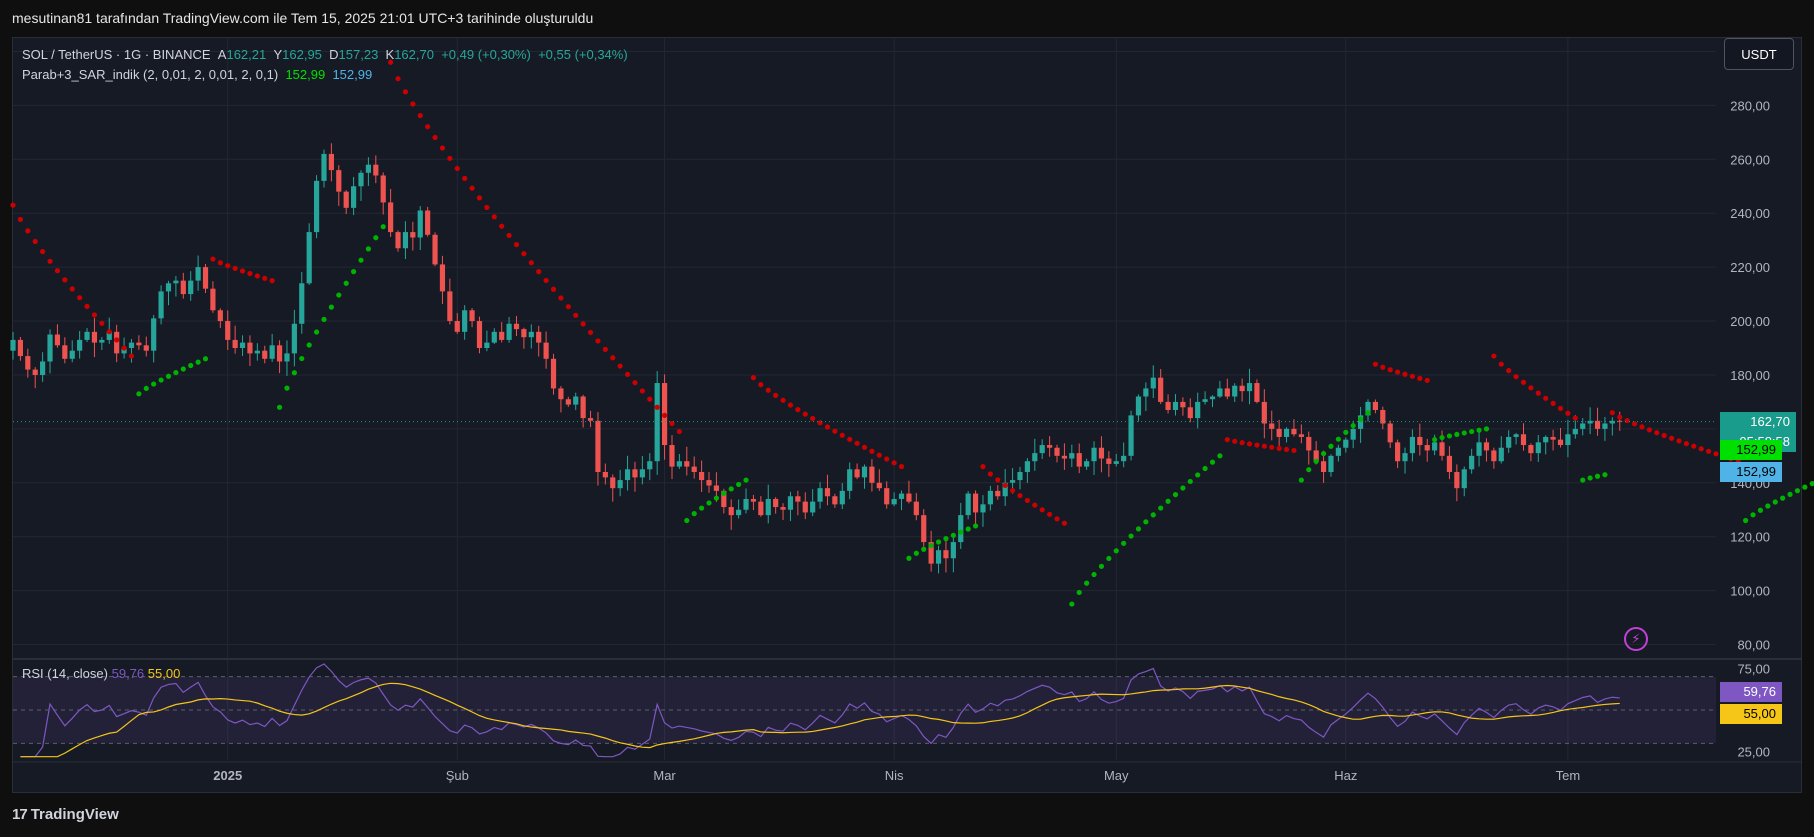  What do you see at coordinates (1750, 159) in the screenshot?
I see `price-tick-label: 260,00` at bounding box center [1750, 159].